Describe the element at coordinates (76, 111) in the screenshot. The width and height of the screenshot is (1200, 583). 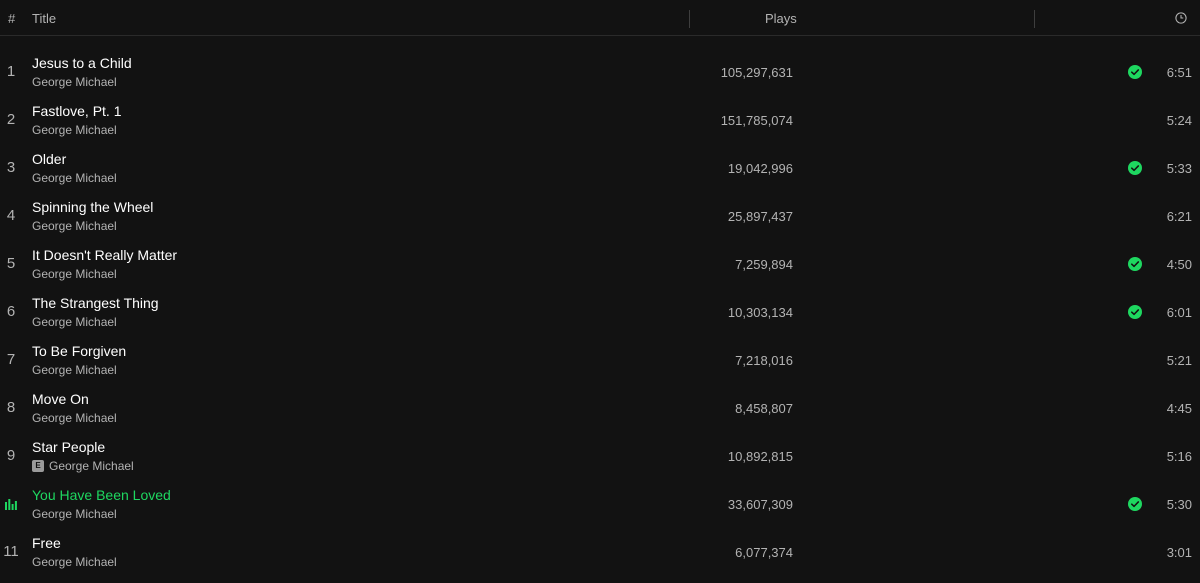
I see `track-title: Fastlove, Pt. 1` at that location.